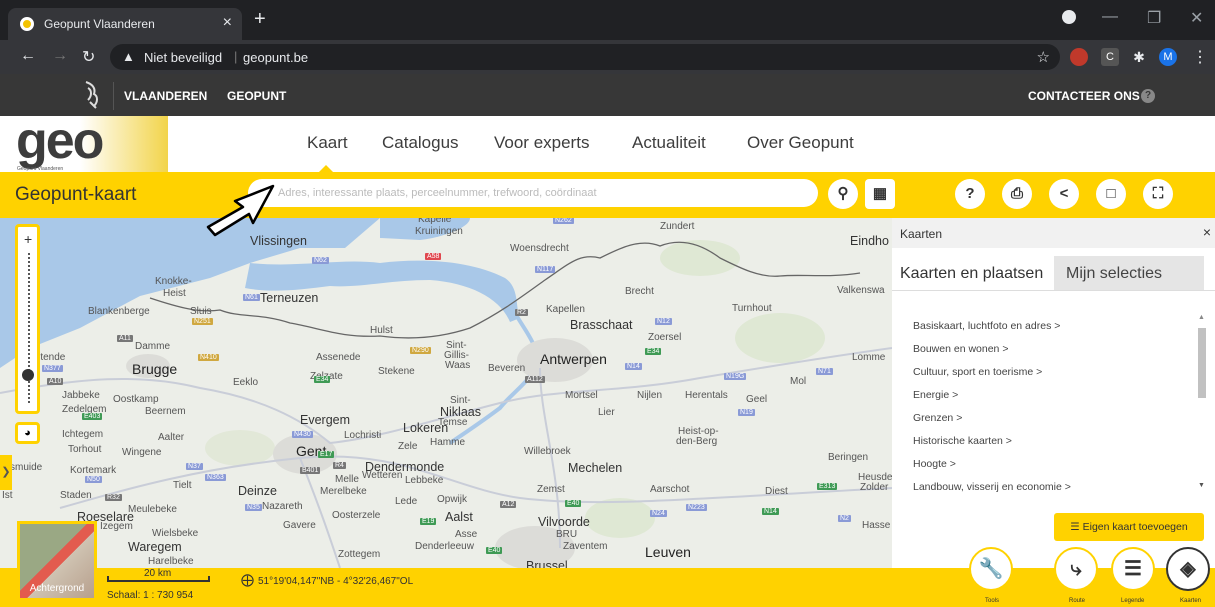 The image size is (1215, 607). Describe the element at coordinates (1139, 57) in the screenshot. I see `extensions-puzzle-icon: ✱` at that location.